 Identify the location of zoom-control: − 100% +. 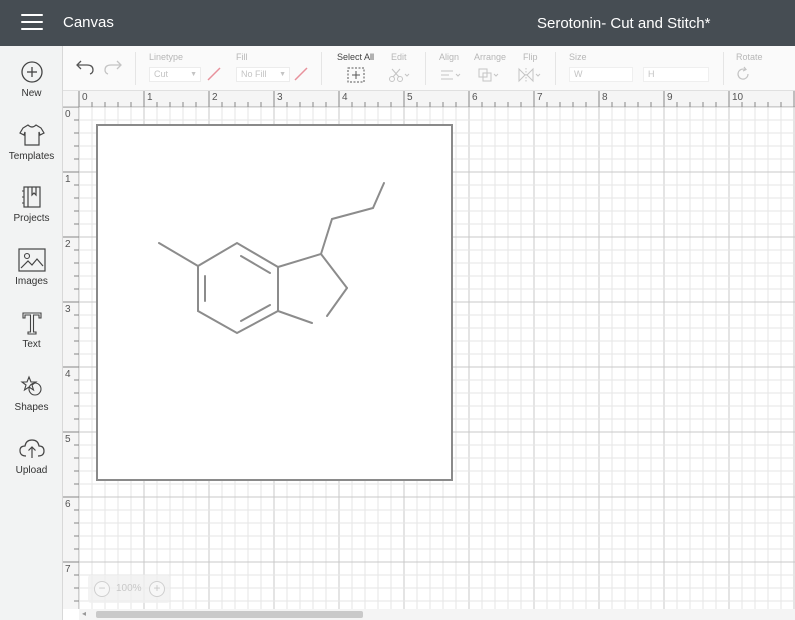
(129, 589).